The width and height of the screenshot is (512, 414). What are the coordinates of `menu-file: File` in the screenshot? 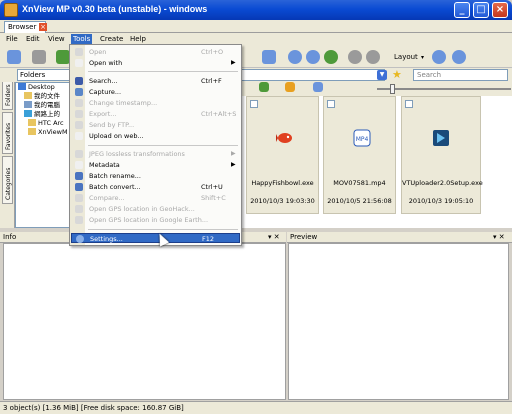 It's located at (12, 39).